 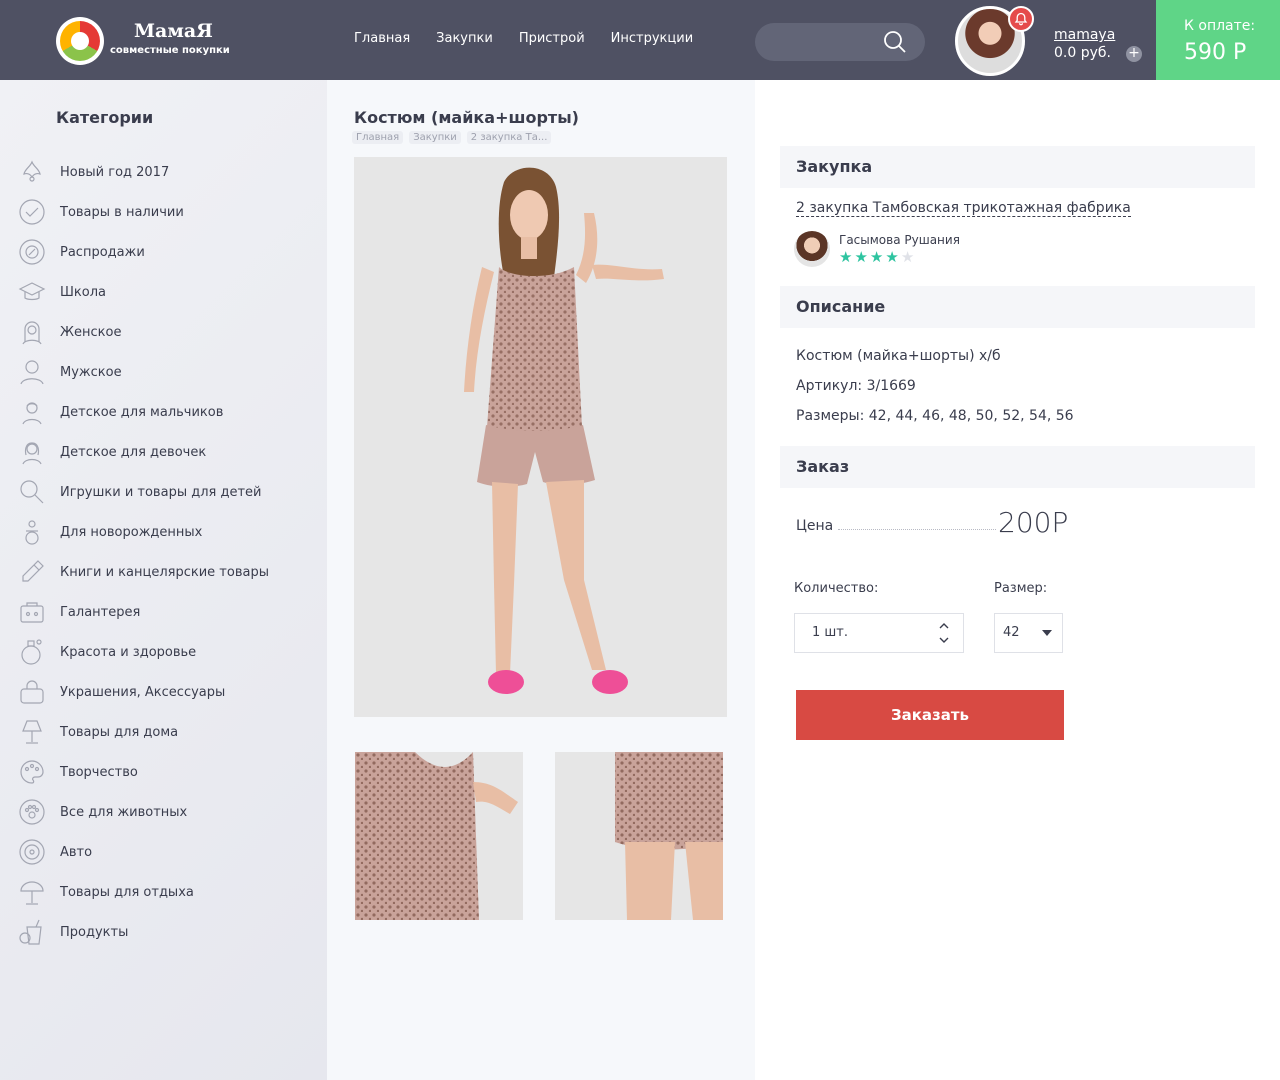 What do you see at coordinates (32, 692) in the screenshot?
I see `handbag-icon` at bounding box center [32, 692].